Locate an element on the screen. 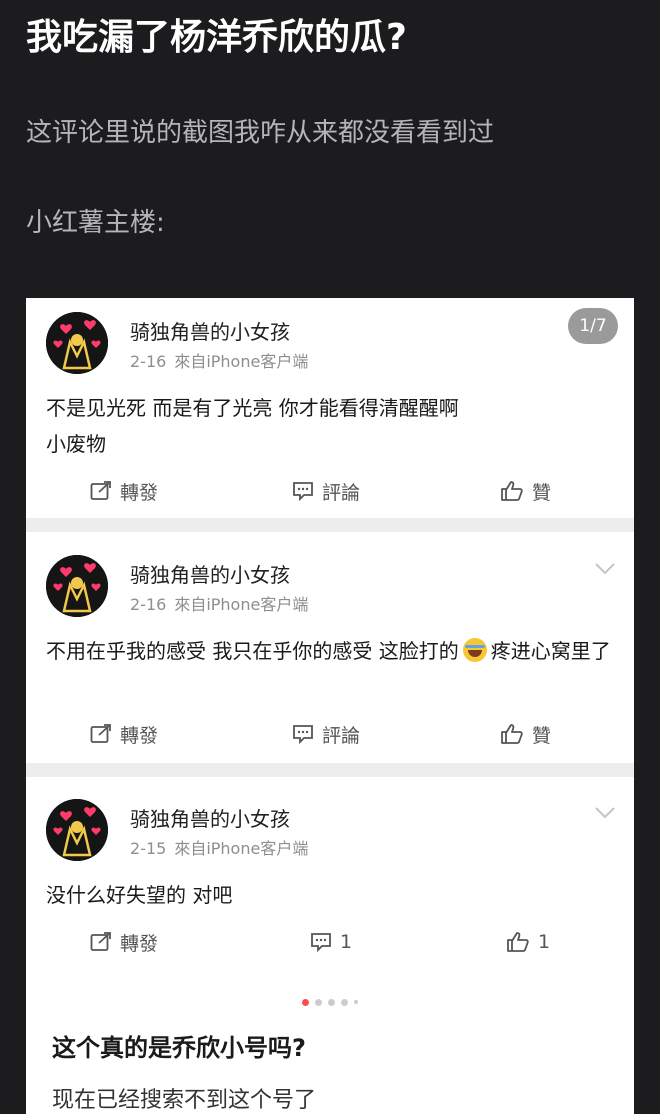 This screenshot has width=660, height=1114. subtext-line: 小红薯主楼: is located at coordinates (95, 223).